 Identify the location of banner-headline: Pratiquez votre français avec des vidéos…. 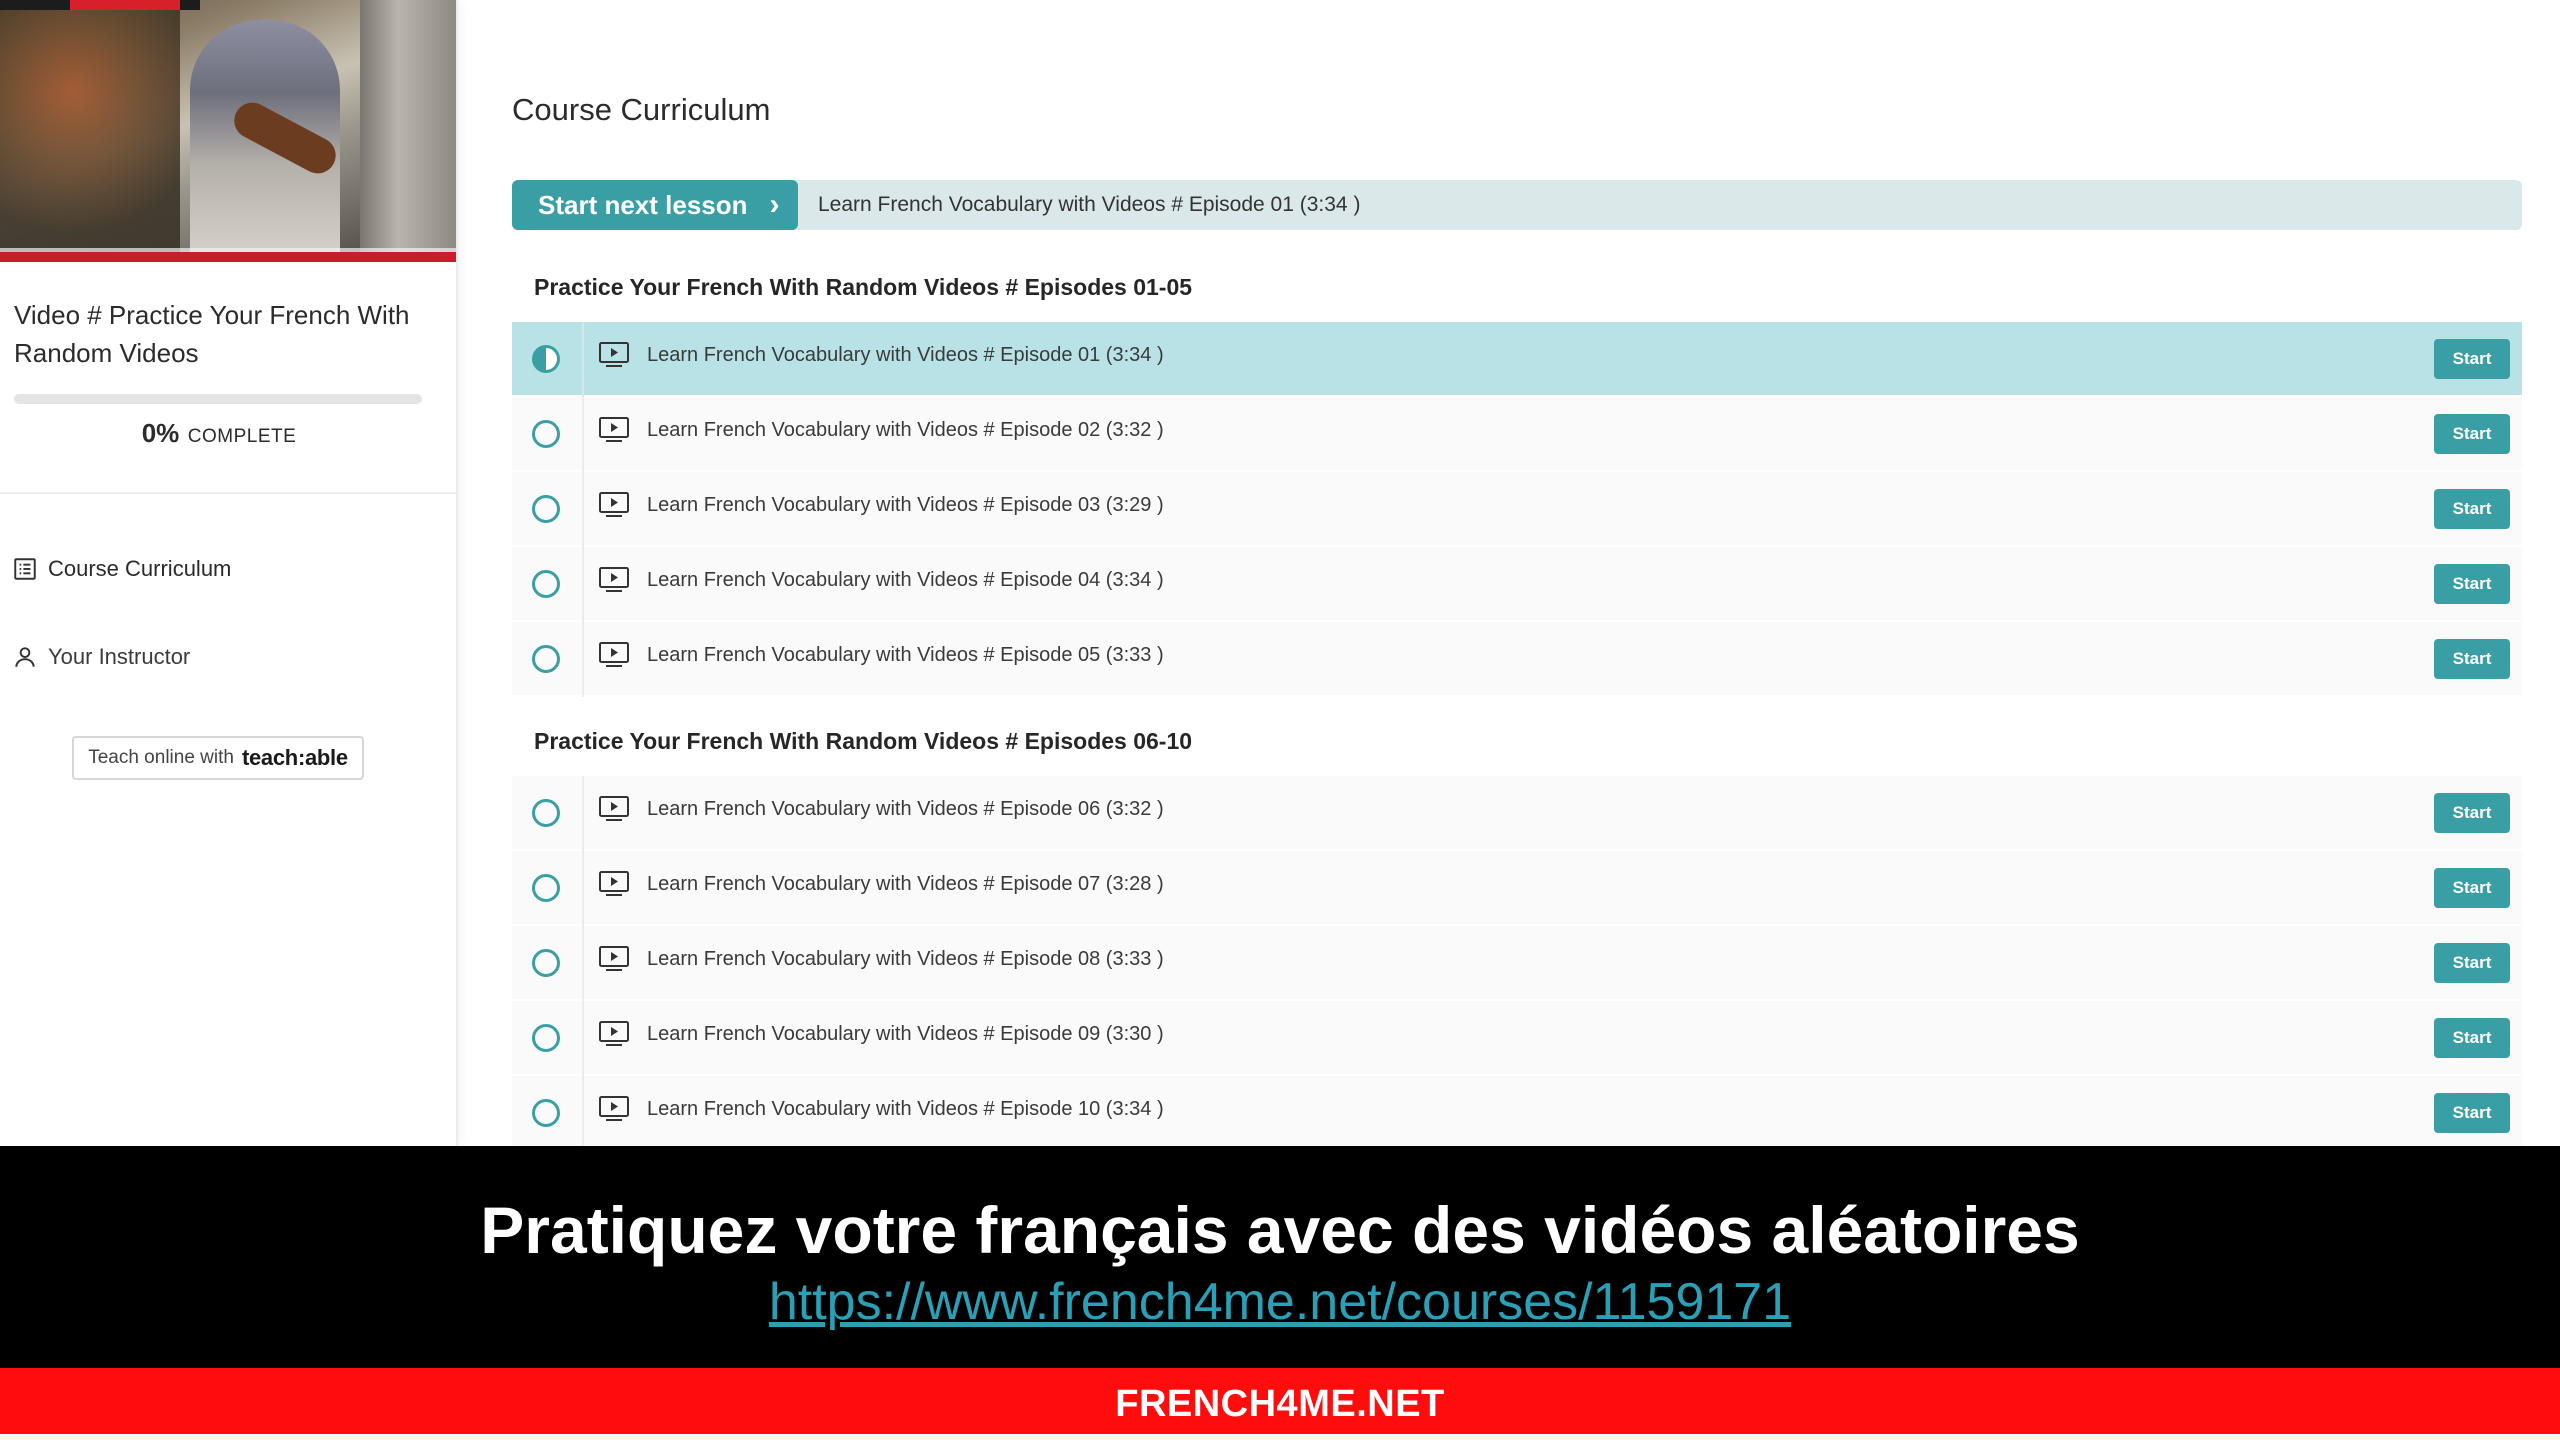
(1280, 1230).